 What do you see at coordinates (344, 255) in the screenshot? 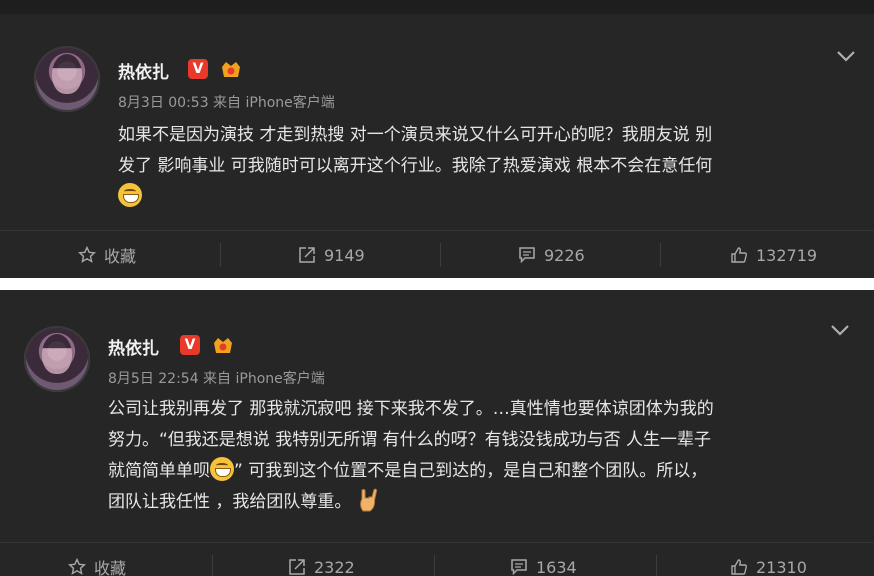
I see `repost-count: 9149` at bounding box center [344, 255].